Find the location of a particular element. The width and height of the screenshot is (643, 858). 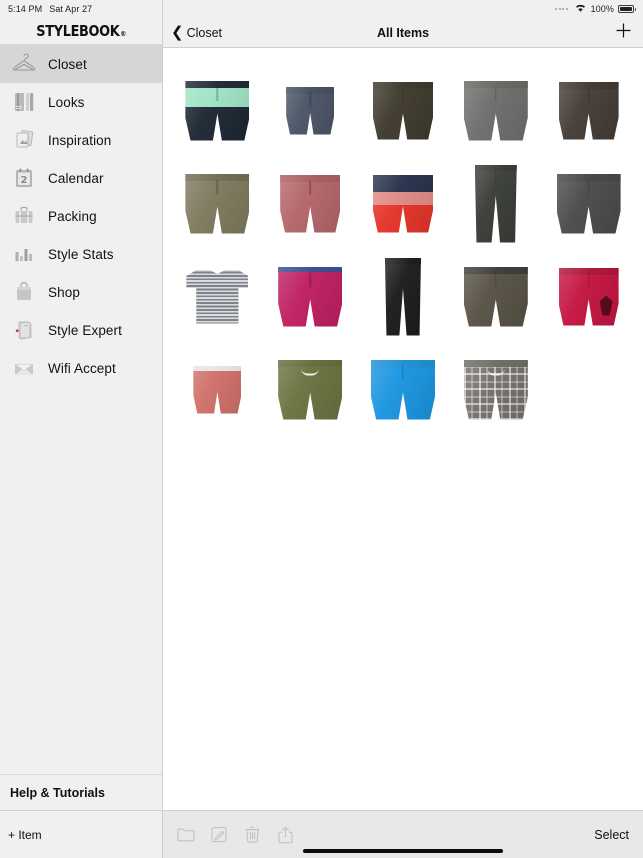

toolbar-icon-group is located at coordinates (235, 835).